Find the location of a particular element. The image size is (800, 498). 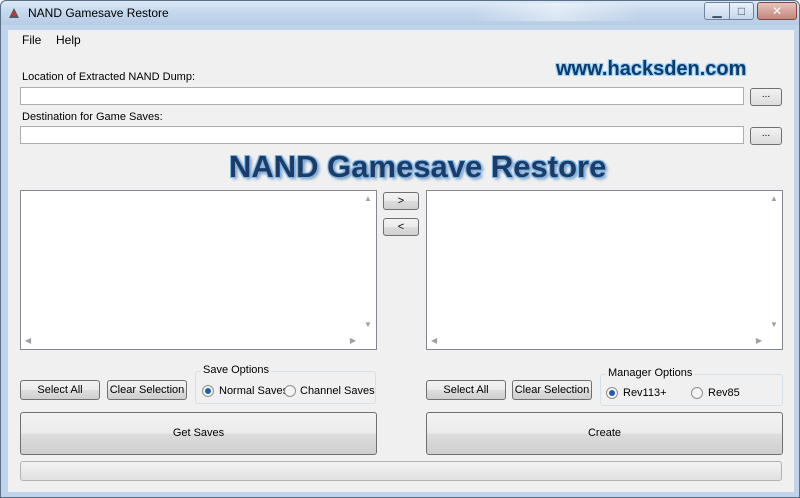

rev113-label: Rev113+ is located at coordinates (645, 393).